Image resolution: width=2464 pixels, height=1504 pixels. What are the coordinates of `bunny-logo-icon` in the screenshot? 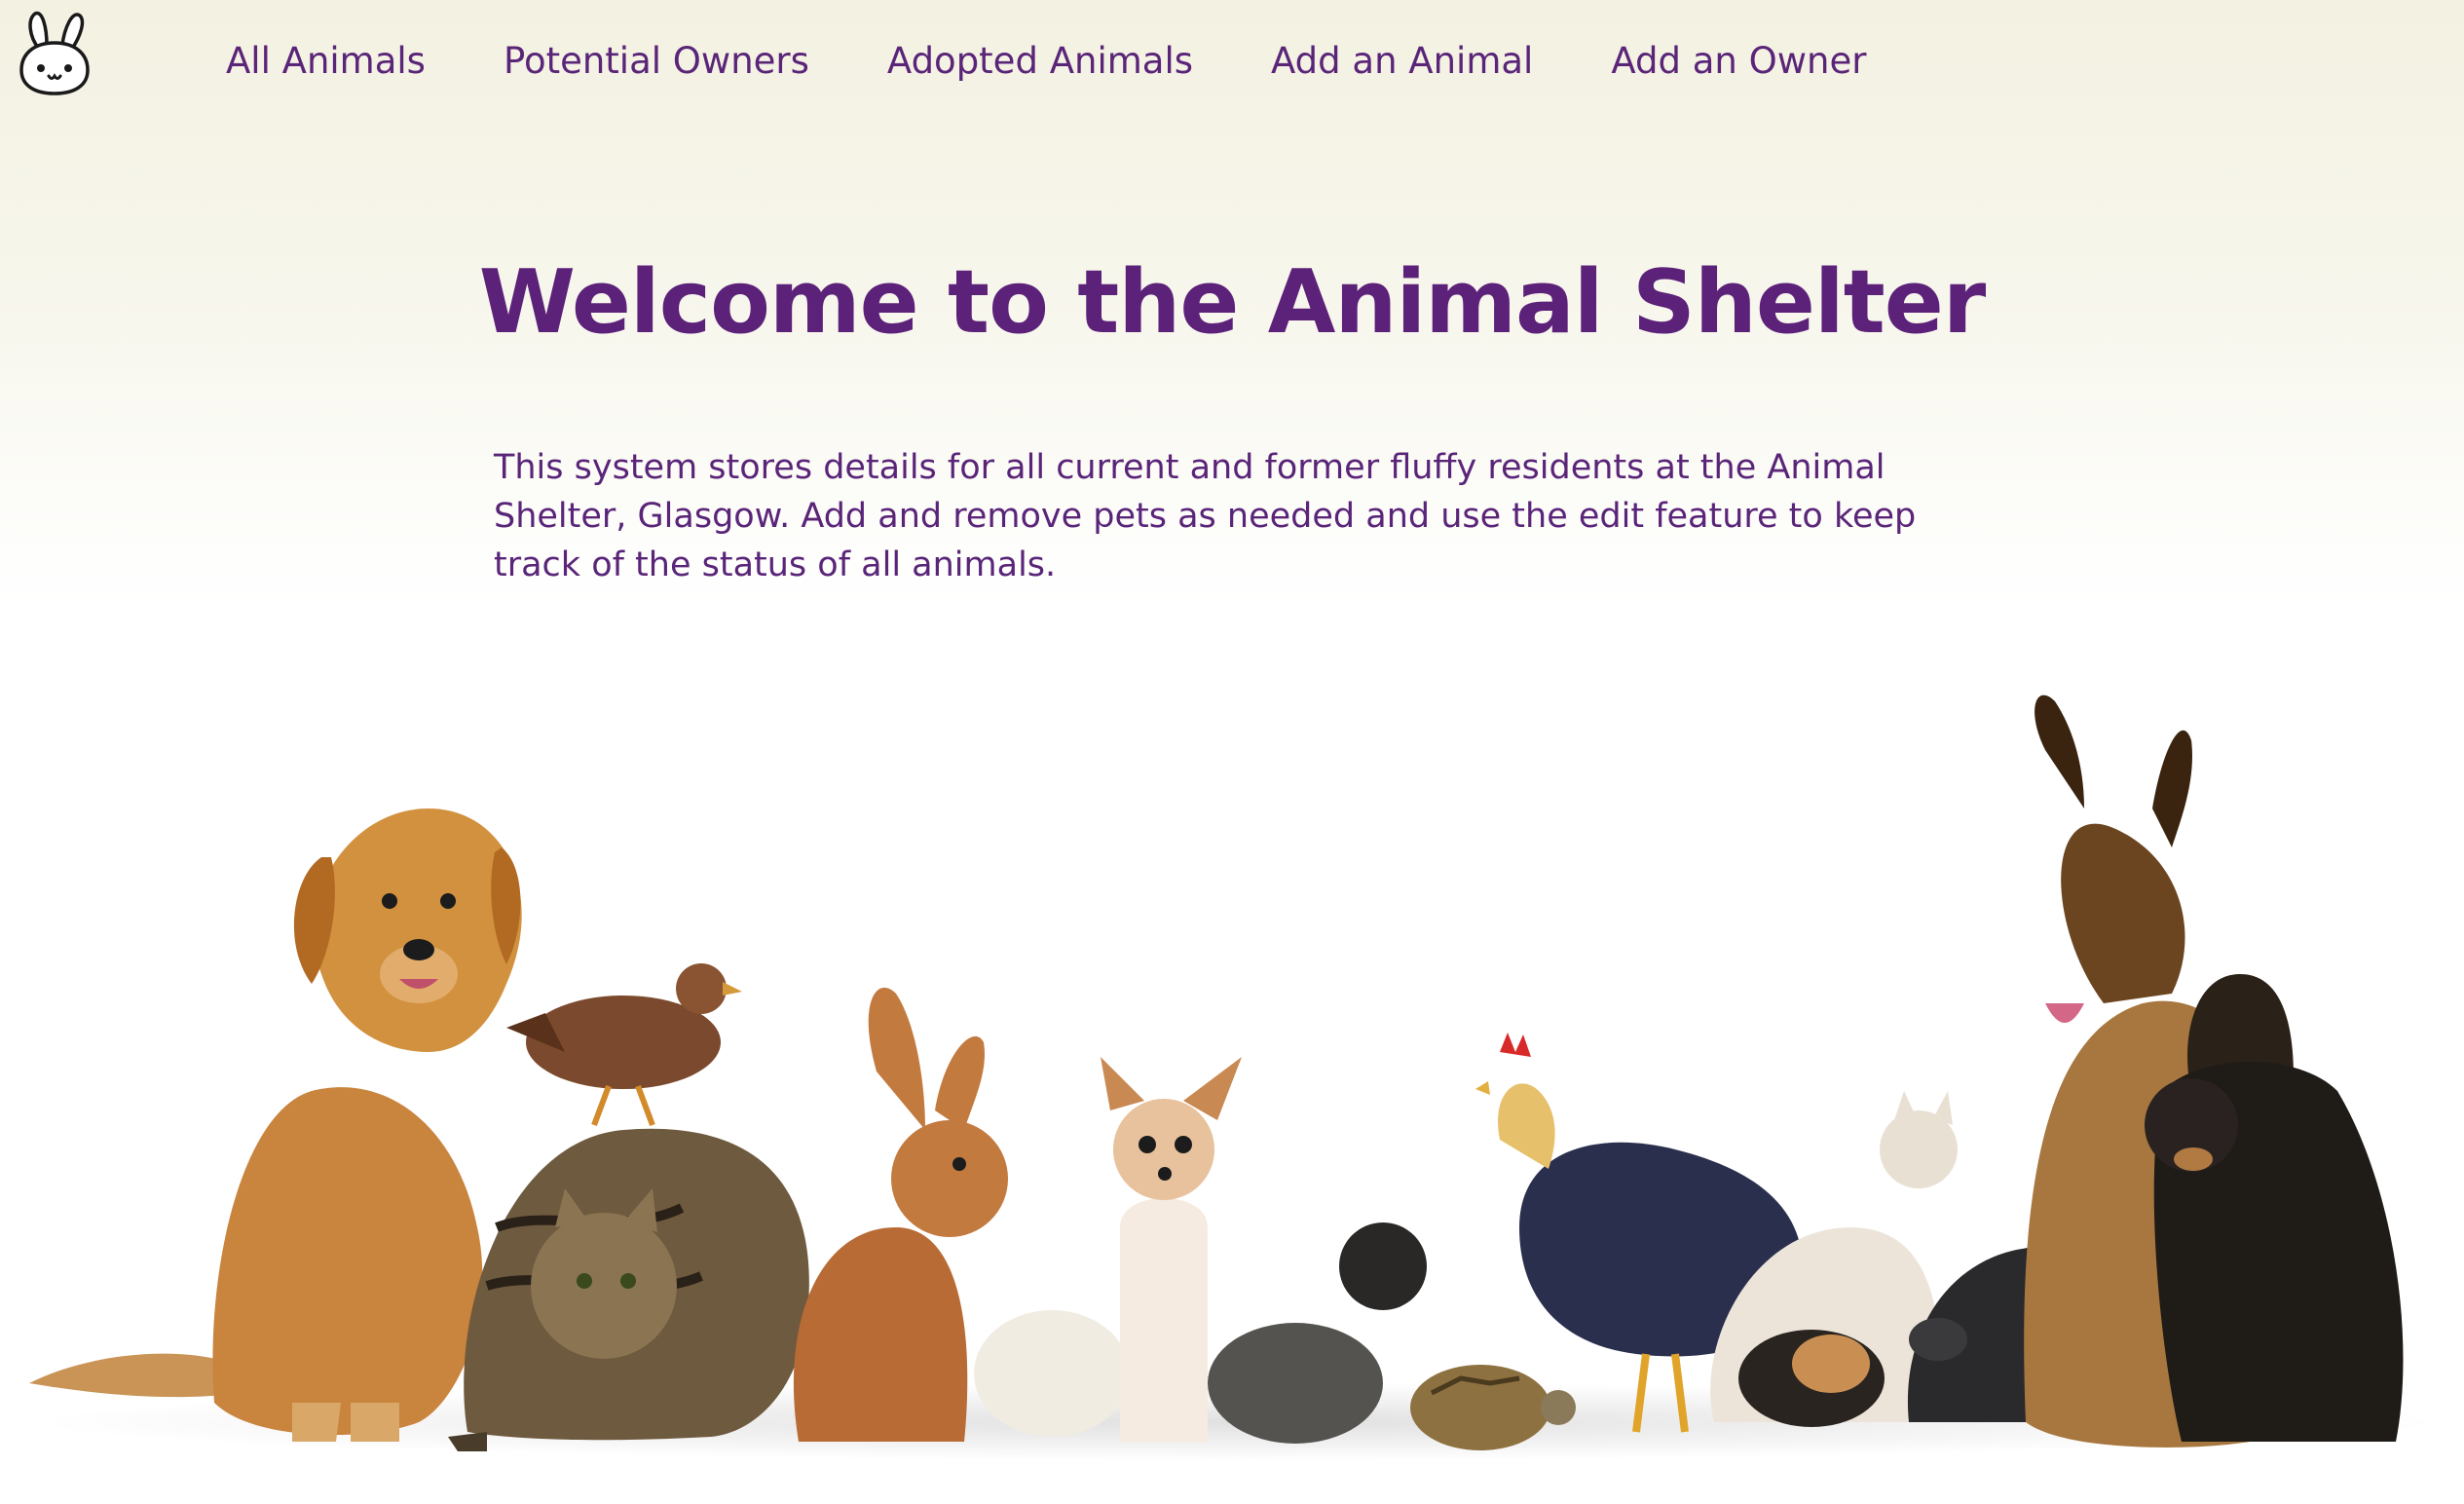 It's located at (54, 53).